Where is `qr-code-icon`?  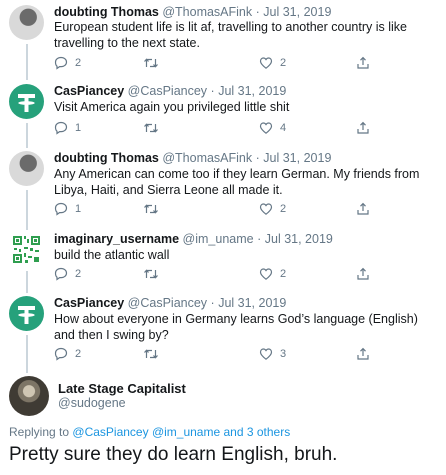
qr-code-icon is located at coordinates (26, 249).